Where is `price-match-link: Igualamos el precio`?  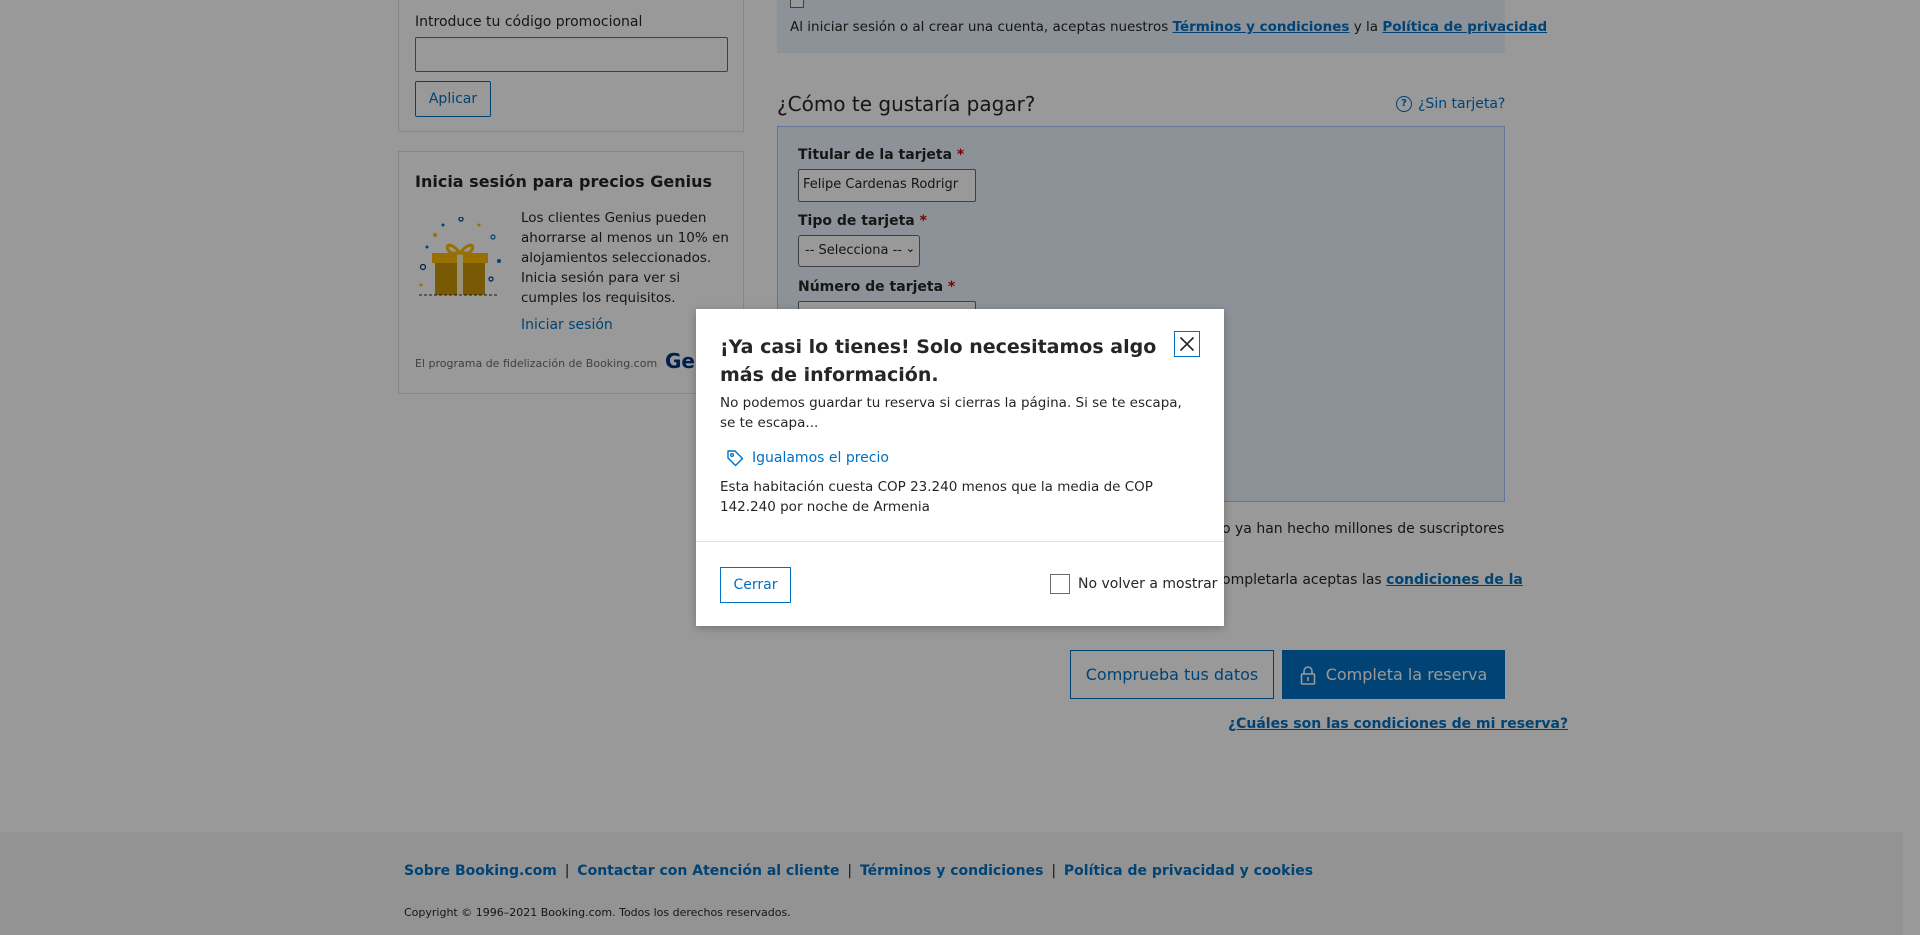
price-match-link: Igualamos el precio is located at coordinates (807, 458).